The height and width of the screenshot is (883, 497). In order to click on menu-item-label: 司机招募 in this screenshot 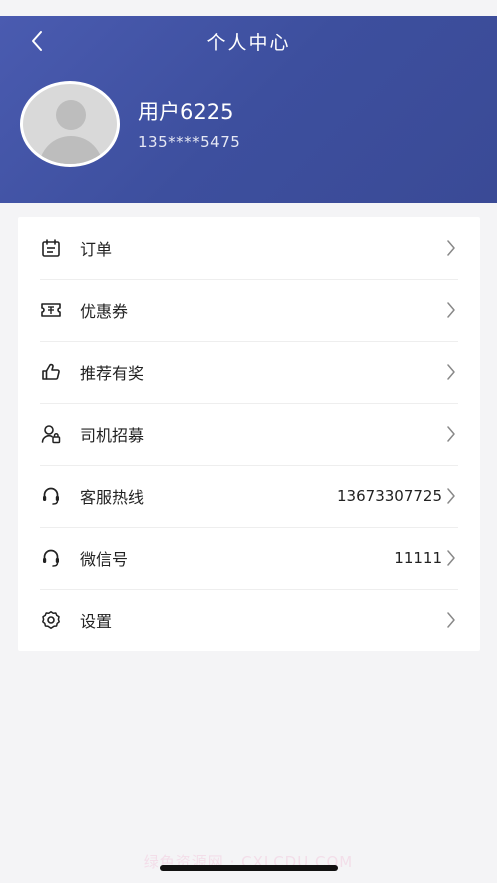, I will do `click(112, 435)`.